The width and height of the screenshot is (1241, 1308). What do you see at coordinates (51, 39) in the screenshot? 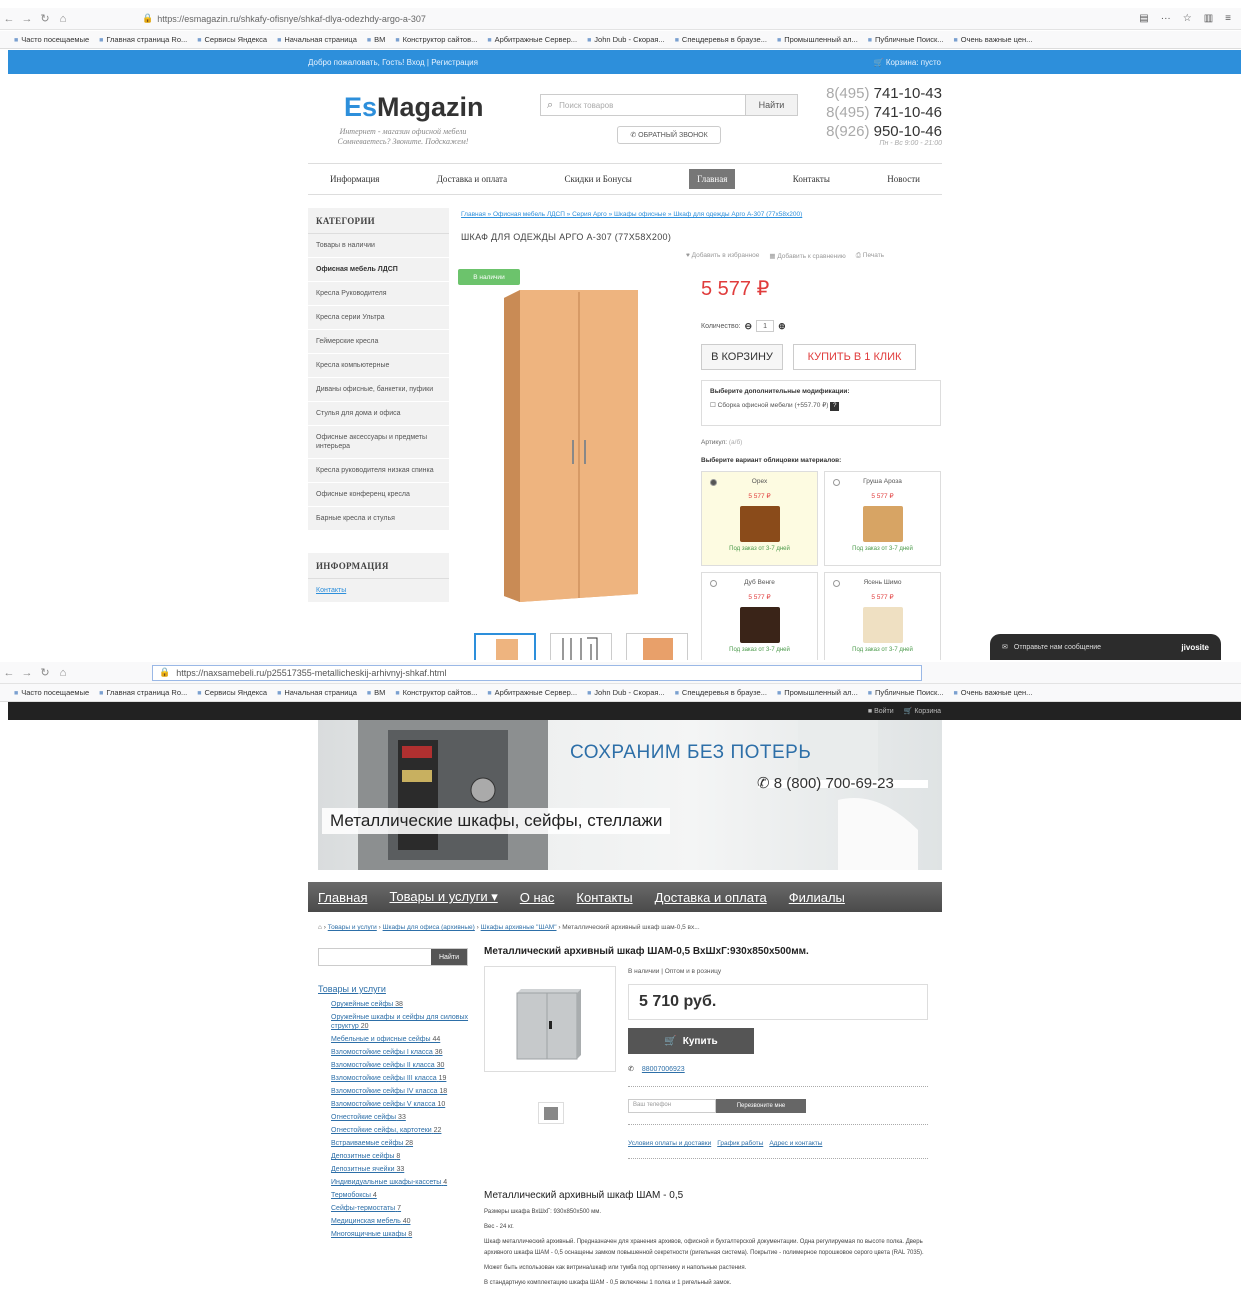
I see `bookmark-item: Часто посещаемые` at bounding box center [51, 39].